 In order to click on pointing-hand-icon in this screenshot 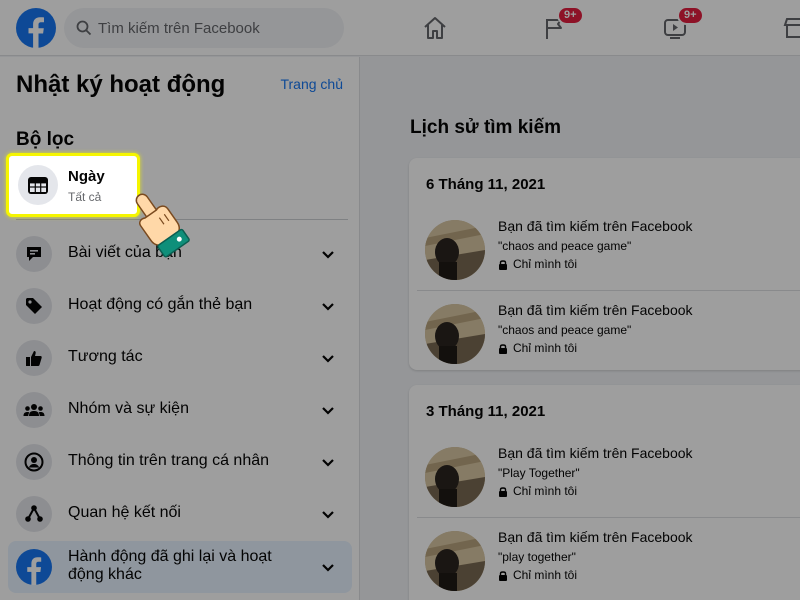, I will do `click(162, 225)`.